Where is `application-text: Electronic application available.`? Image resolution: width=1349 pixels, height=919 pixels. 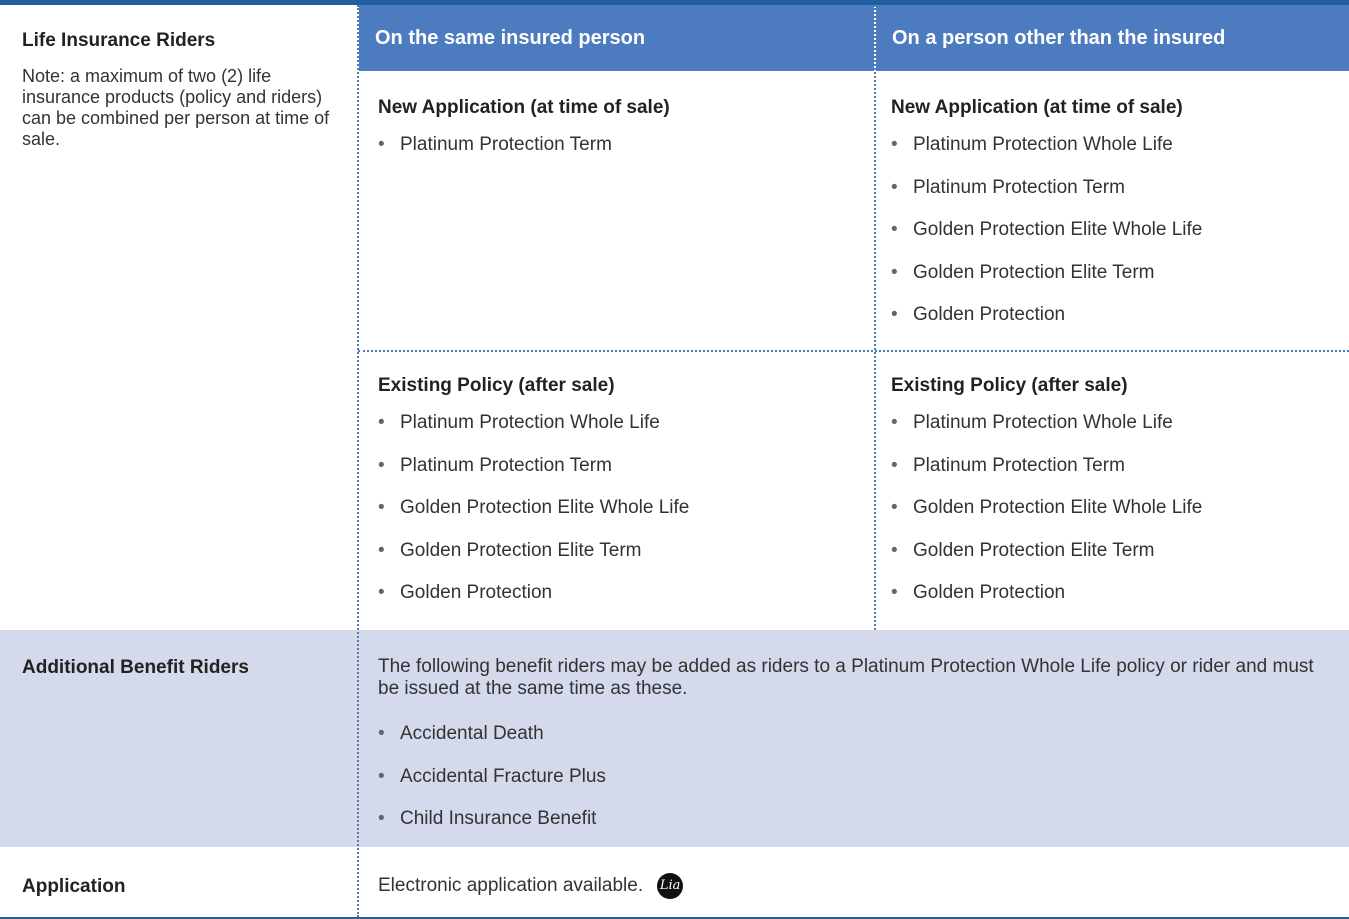 application-text: Electronic application available. is located at coordinates (511, 885).